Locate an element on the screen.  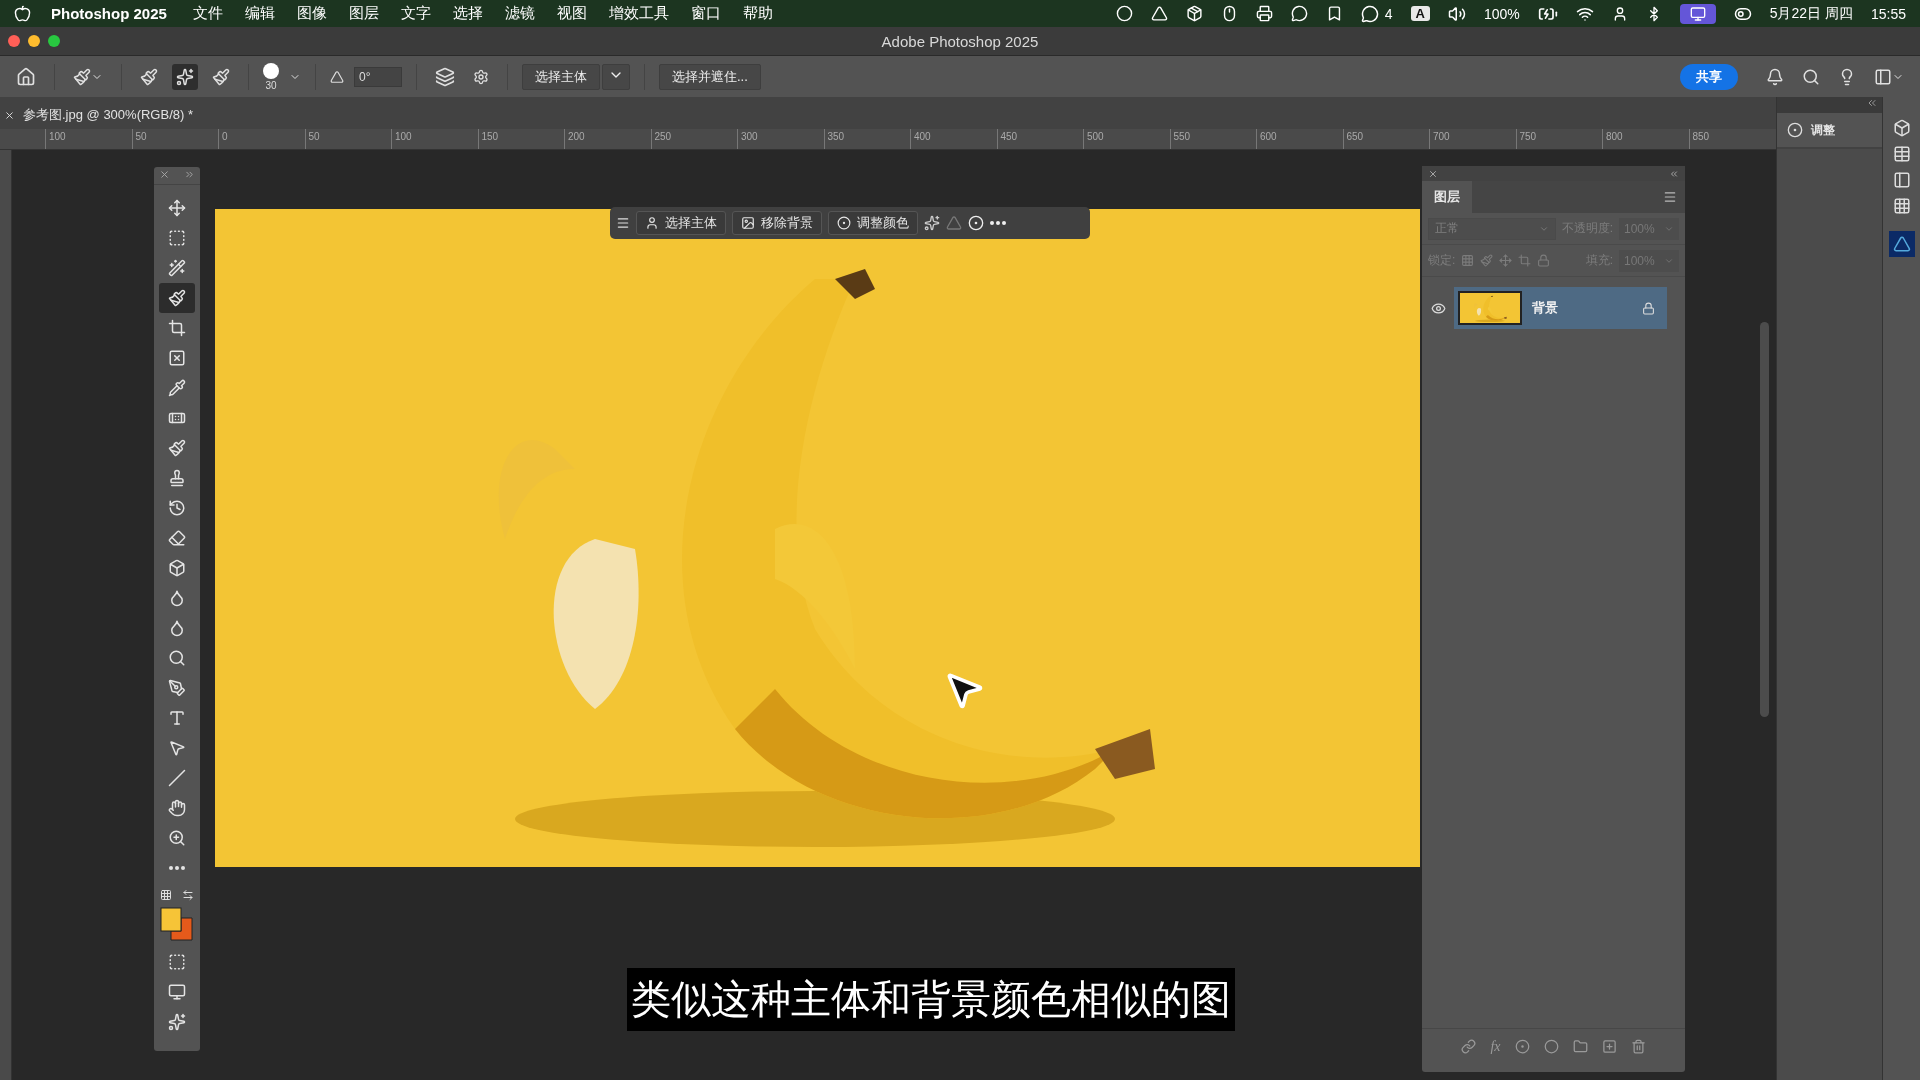
angle-field: 0° is located at coordinates (378, 76).